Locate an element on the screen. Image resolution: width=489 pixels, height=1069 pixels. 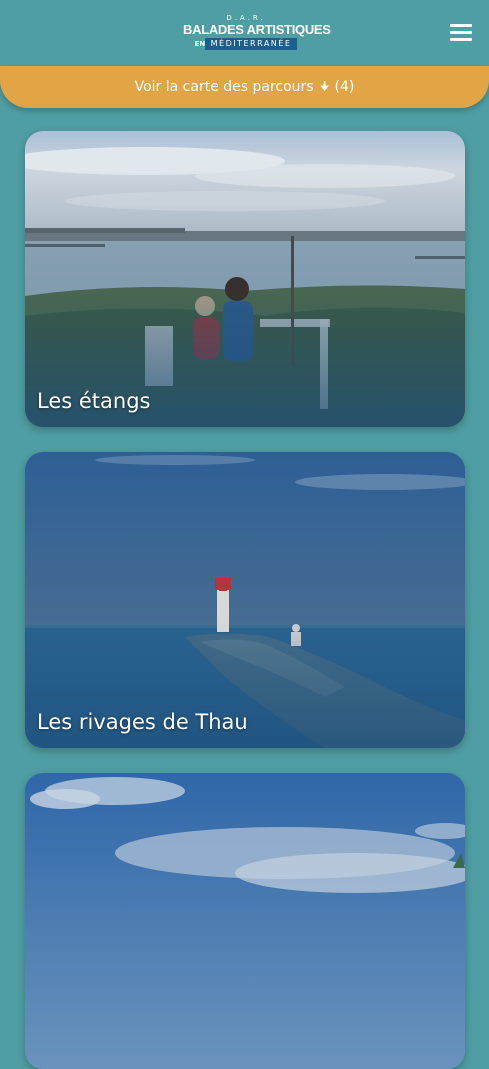
map-toggle-label: Voir la carte des parcours is located at coordinates (224, 87).